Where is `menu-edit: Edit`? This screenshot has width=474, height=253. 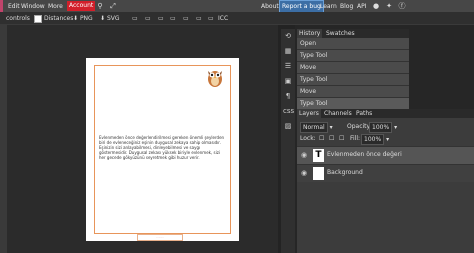
menu-edit: Edit is located at coordinates (14, 6).